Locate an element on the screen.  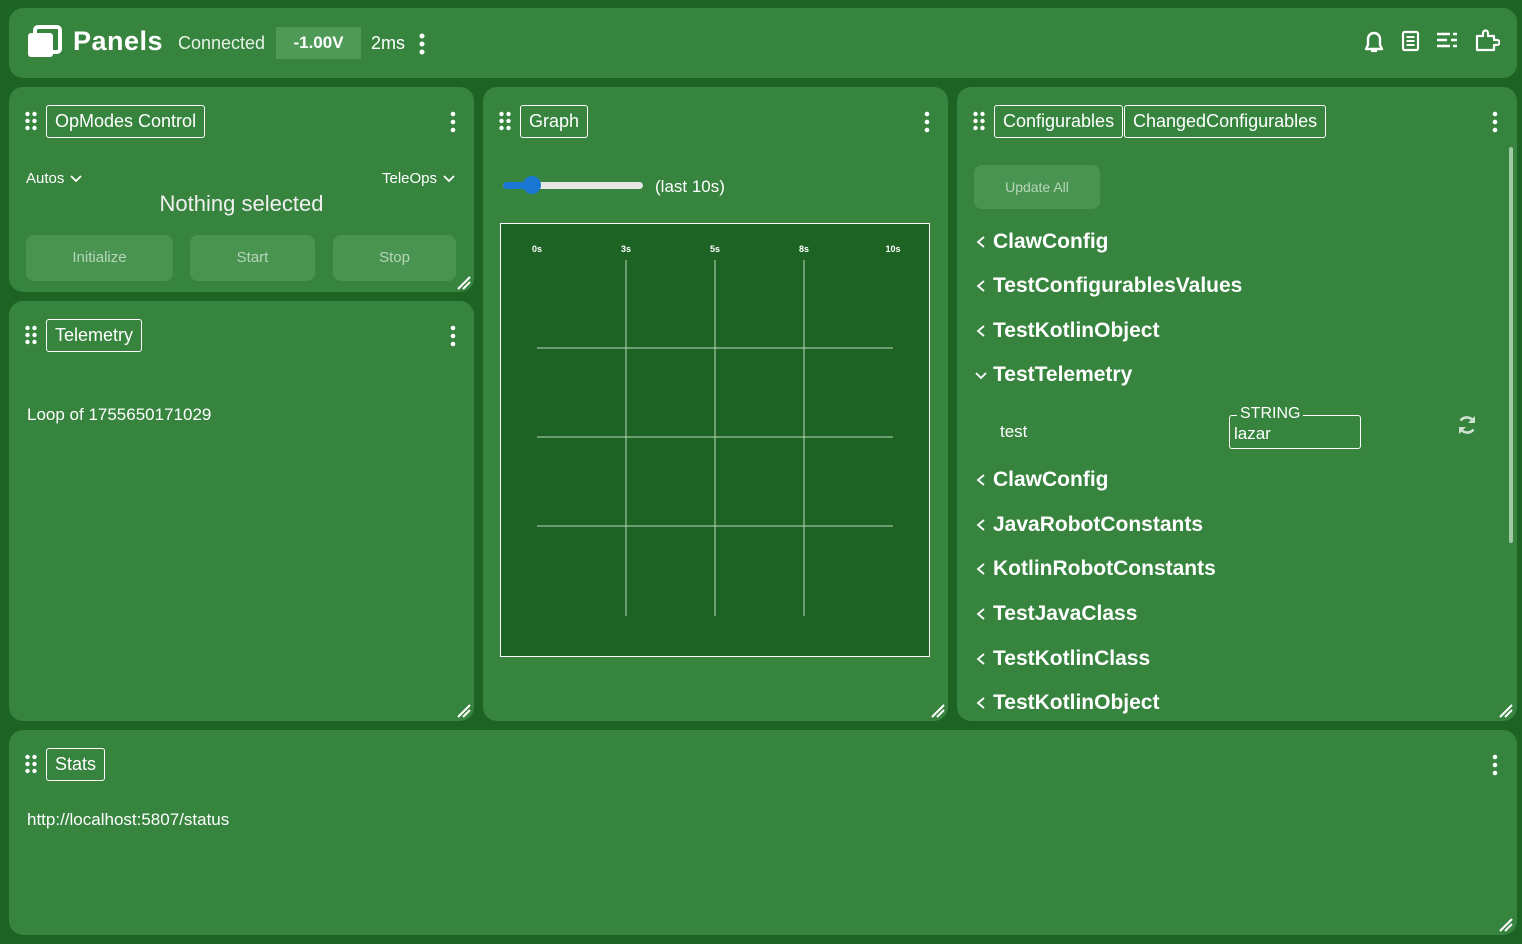
list-settings-icon is located at coordinates (1447, 41).